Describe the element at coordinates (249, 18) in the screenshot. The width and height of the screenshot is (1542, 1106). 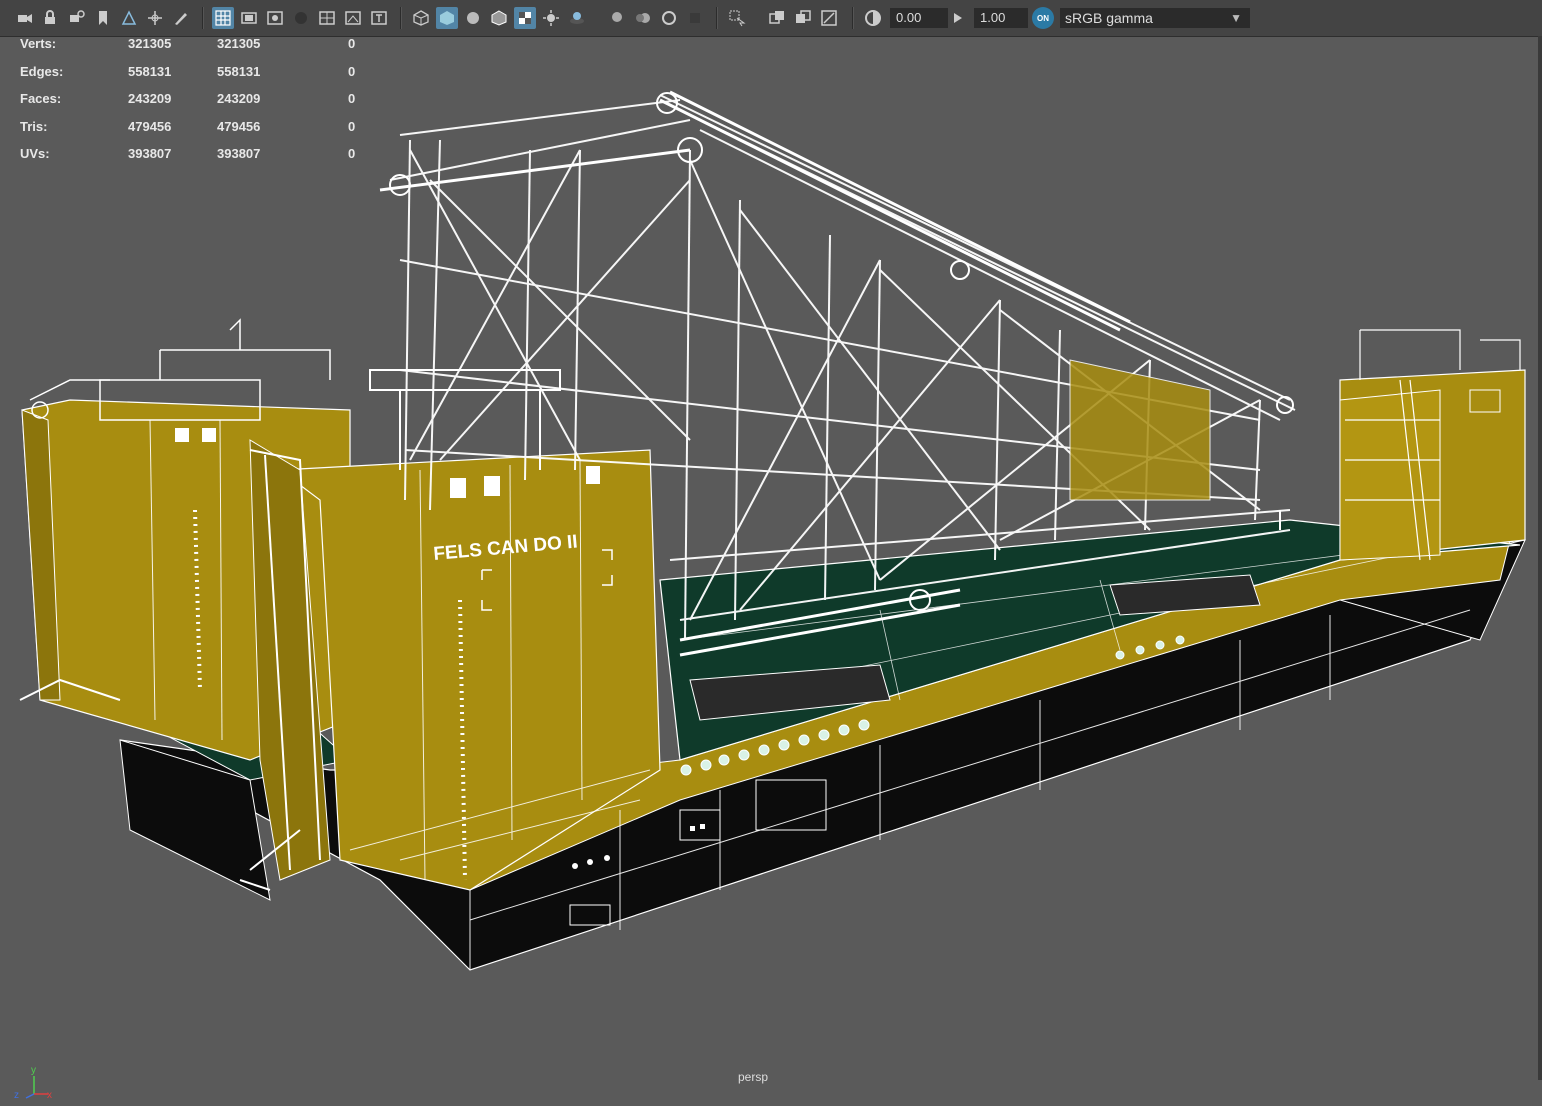
I see `film-gate-icon` at that location.